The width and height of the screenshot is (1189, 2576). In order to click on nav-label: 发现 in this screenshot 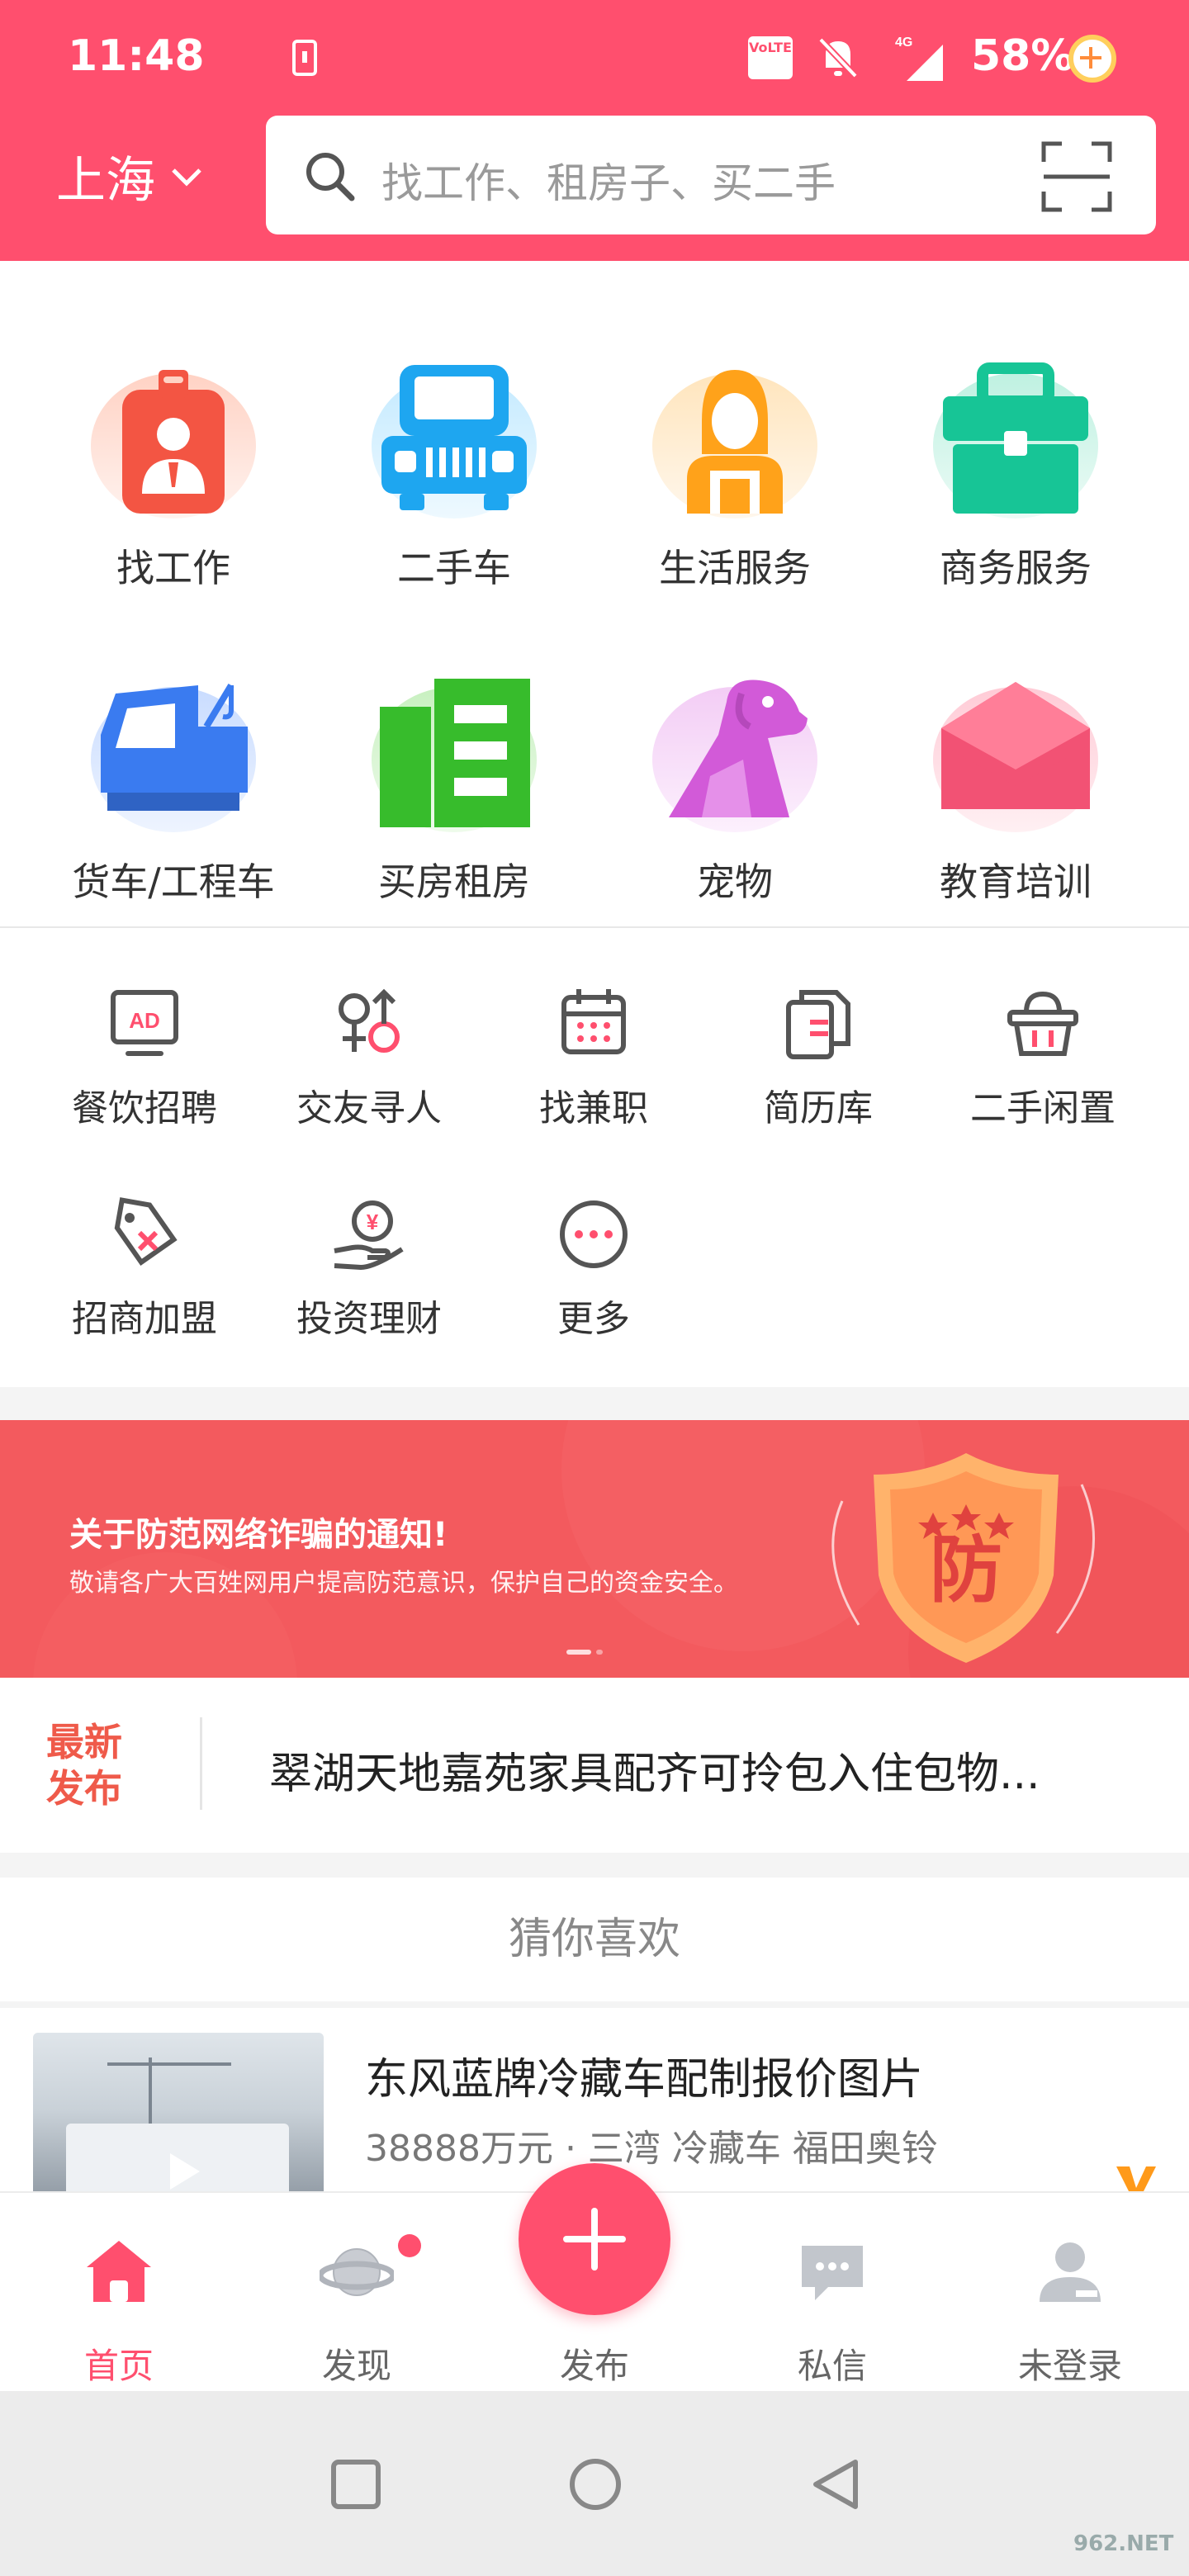, I will do `click(356, 2366)`.